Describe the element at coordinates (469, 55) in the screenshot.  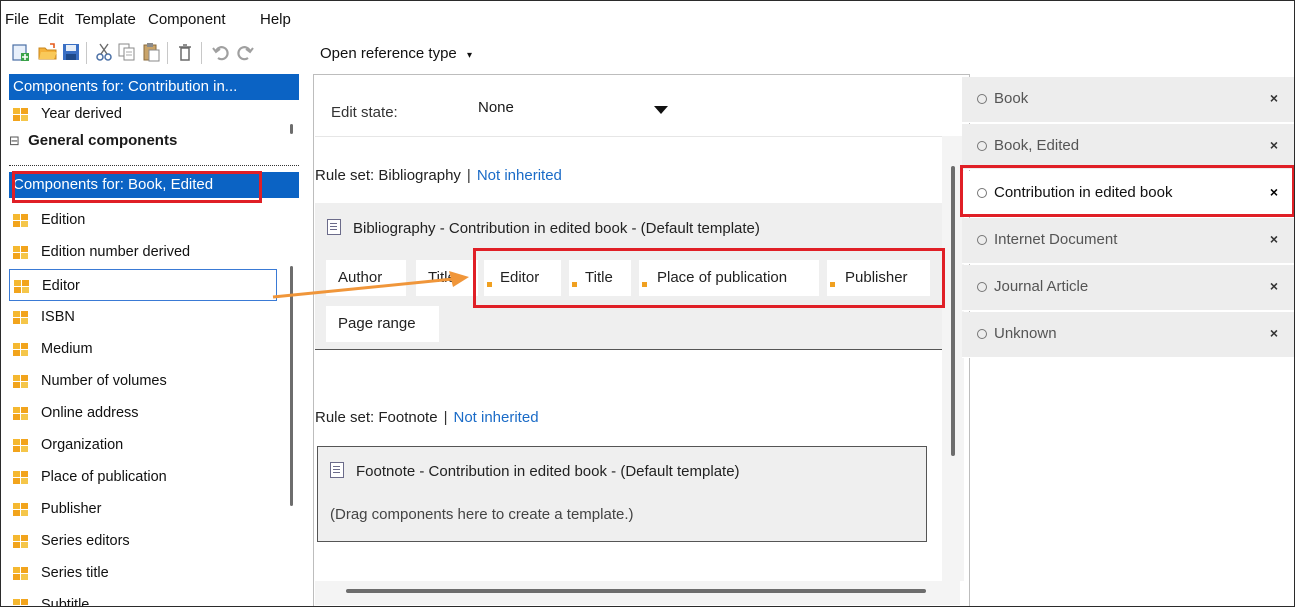
I see `chevron-down-icon: ▾` at that location.